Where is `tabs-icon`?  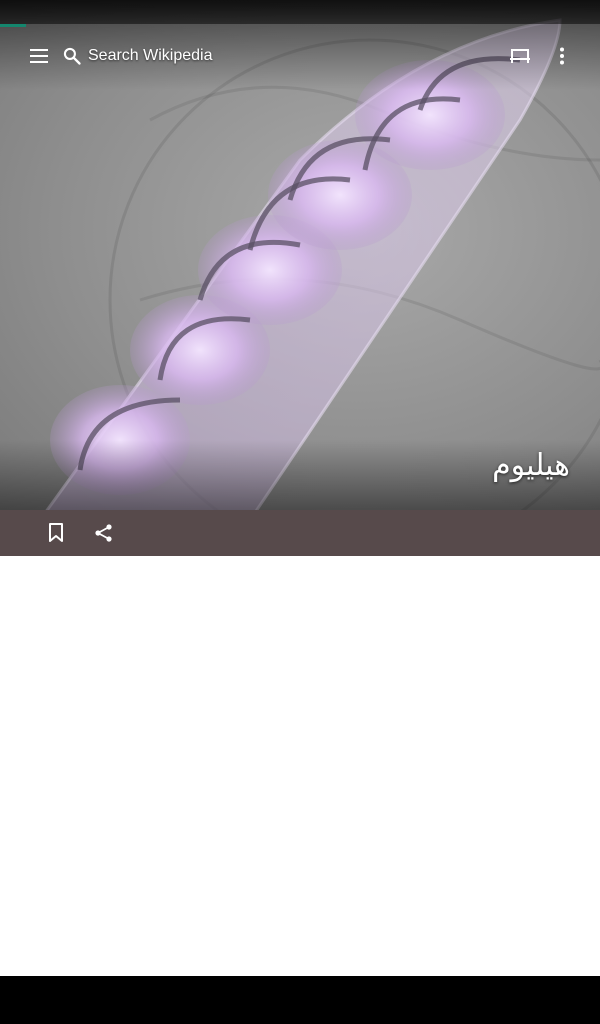
tabs-icon is located at coordinates (520, 56).